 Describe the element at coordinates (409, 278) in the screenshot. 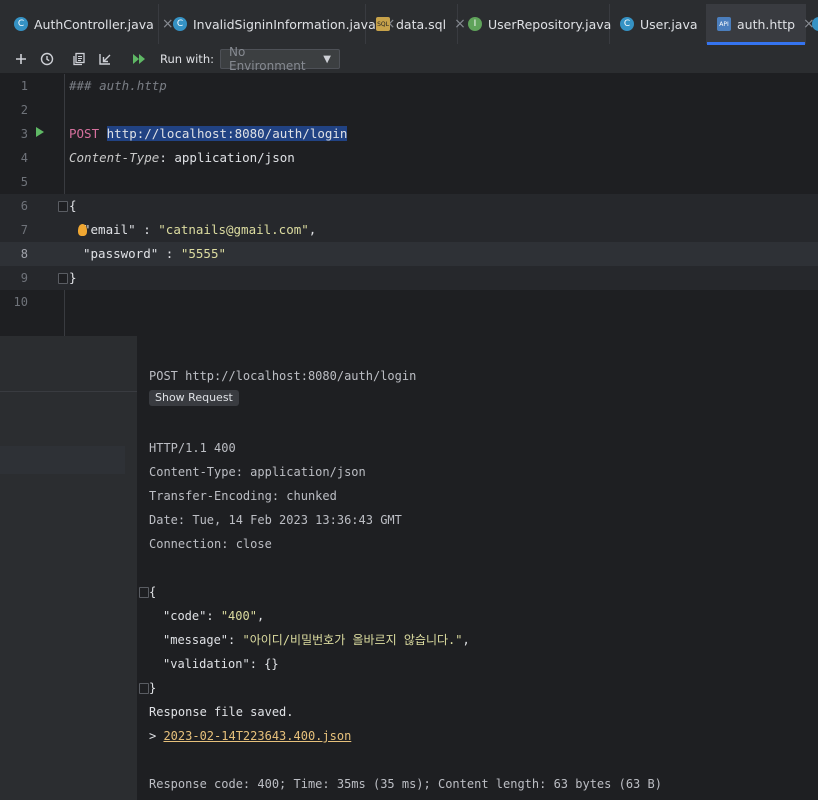

I see `editor-line: 9 }` at that location.